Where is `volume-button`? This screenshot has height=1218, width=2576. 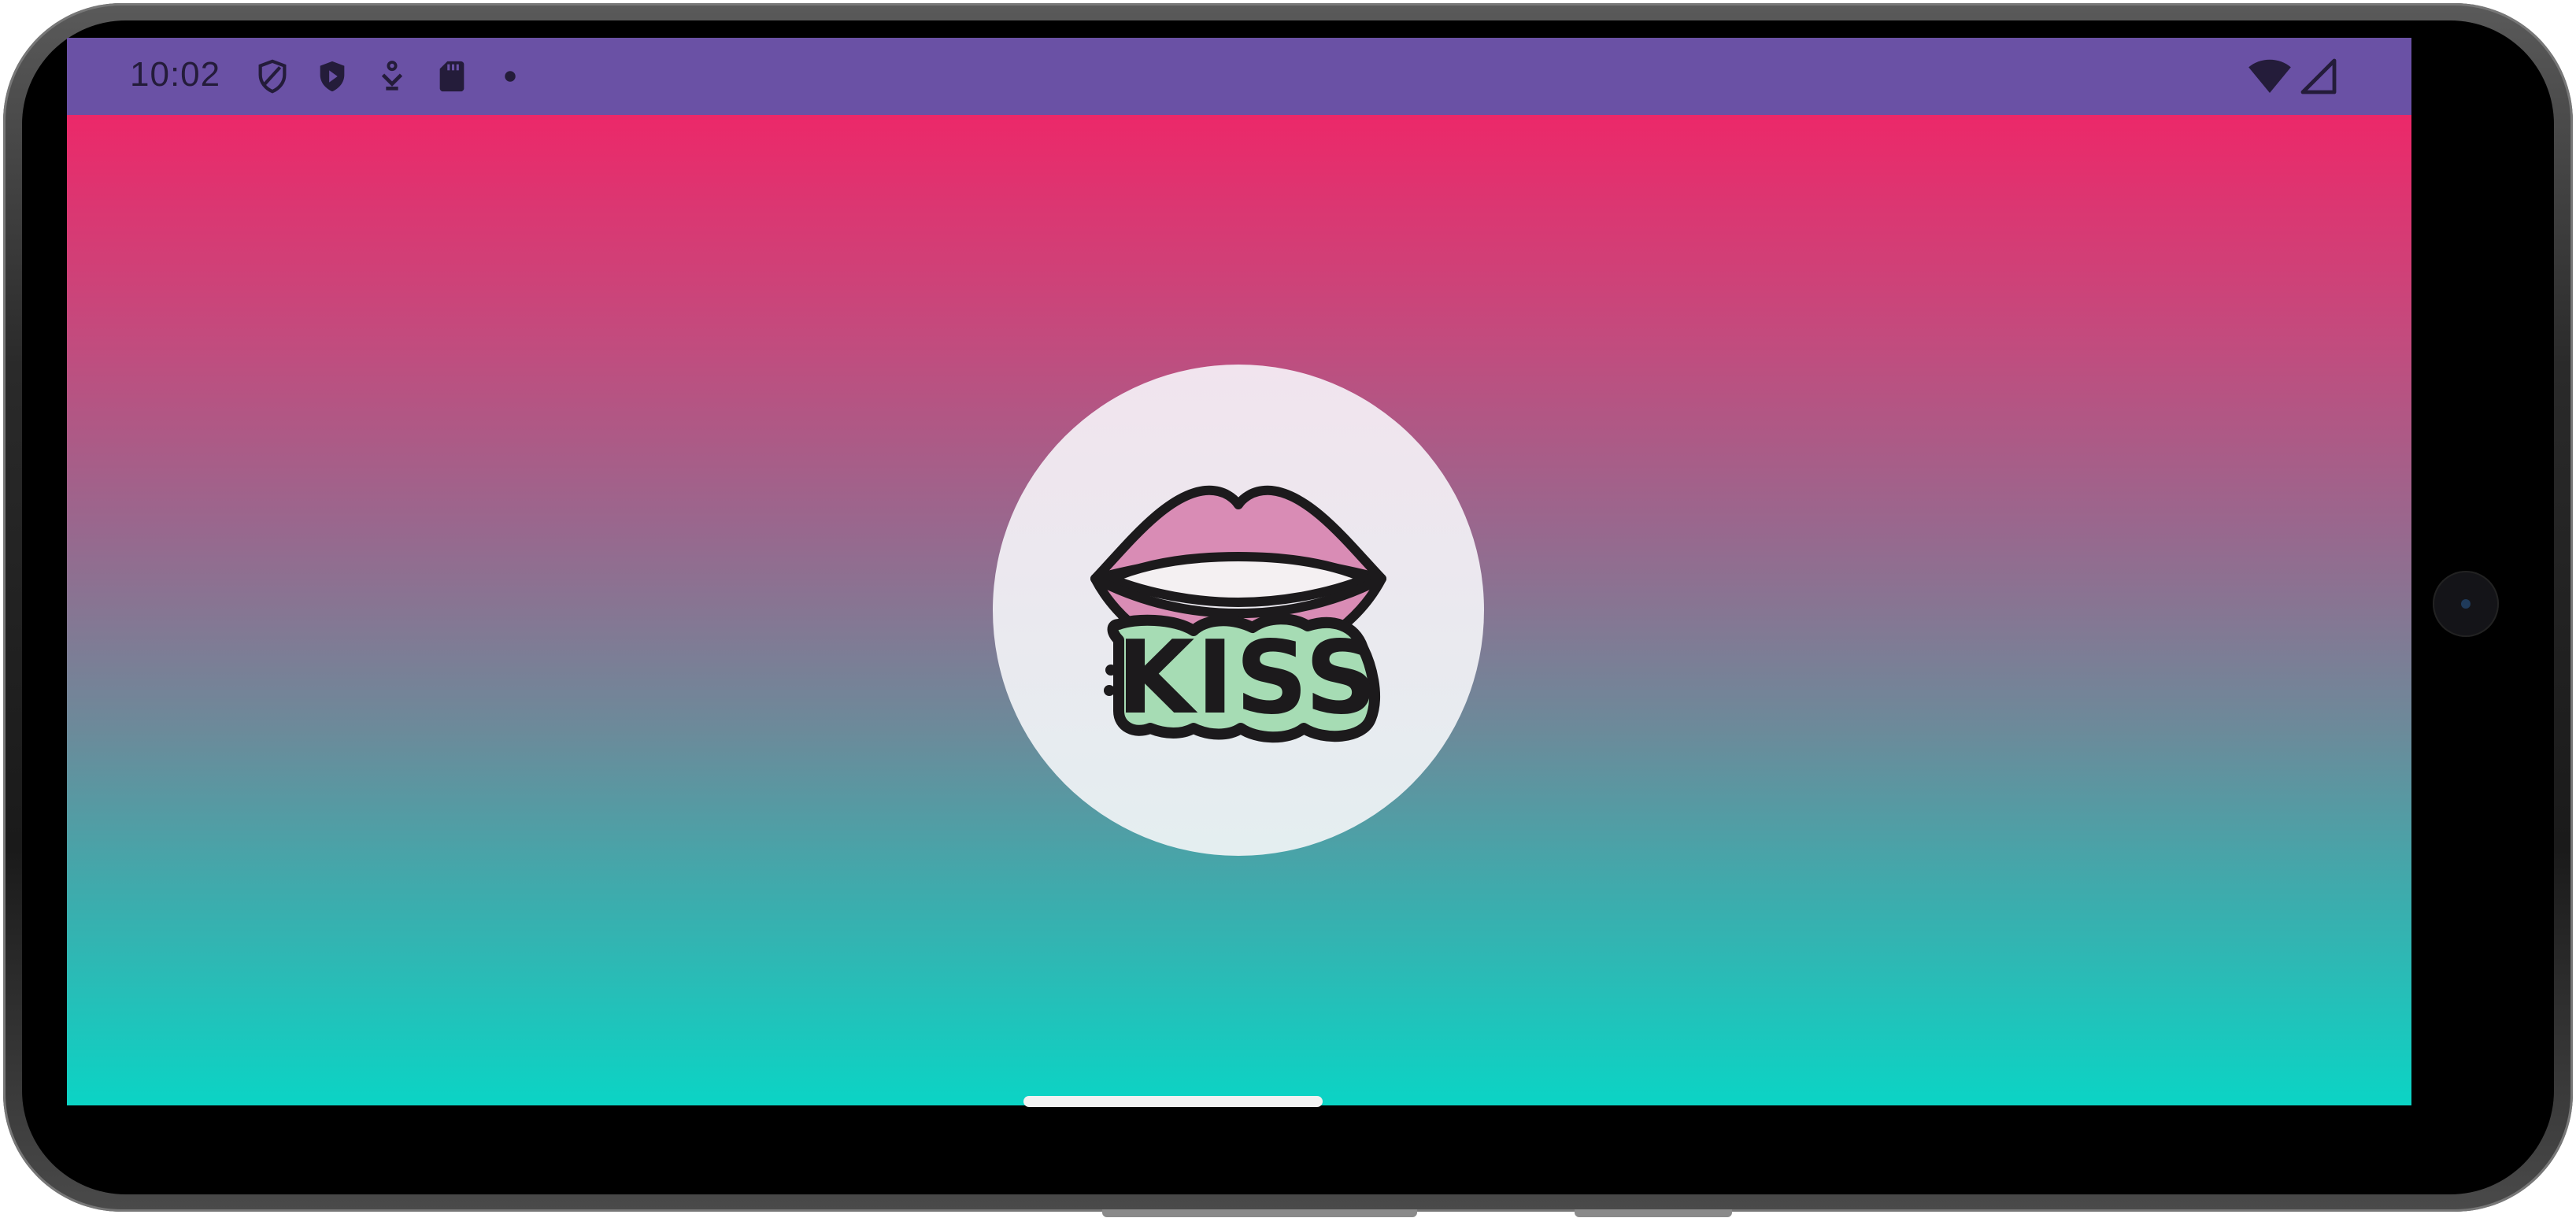
volume-button is located at coordinates (1259, 1213).